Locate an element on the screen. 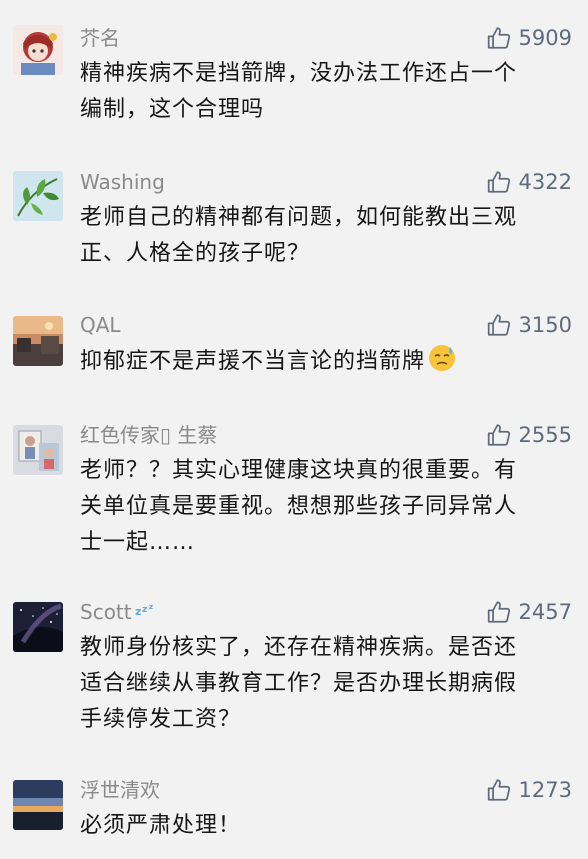  like-count: 5909 is located at coordinates (545, 38).